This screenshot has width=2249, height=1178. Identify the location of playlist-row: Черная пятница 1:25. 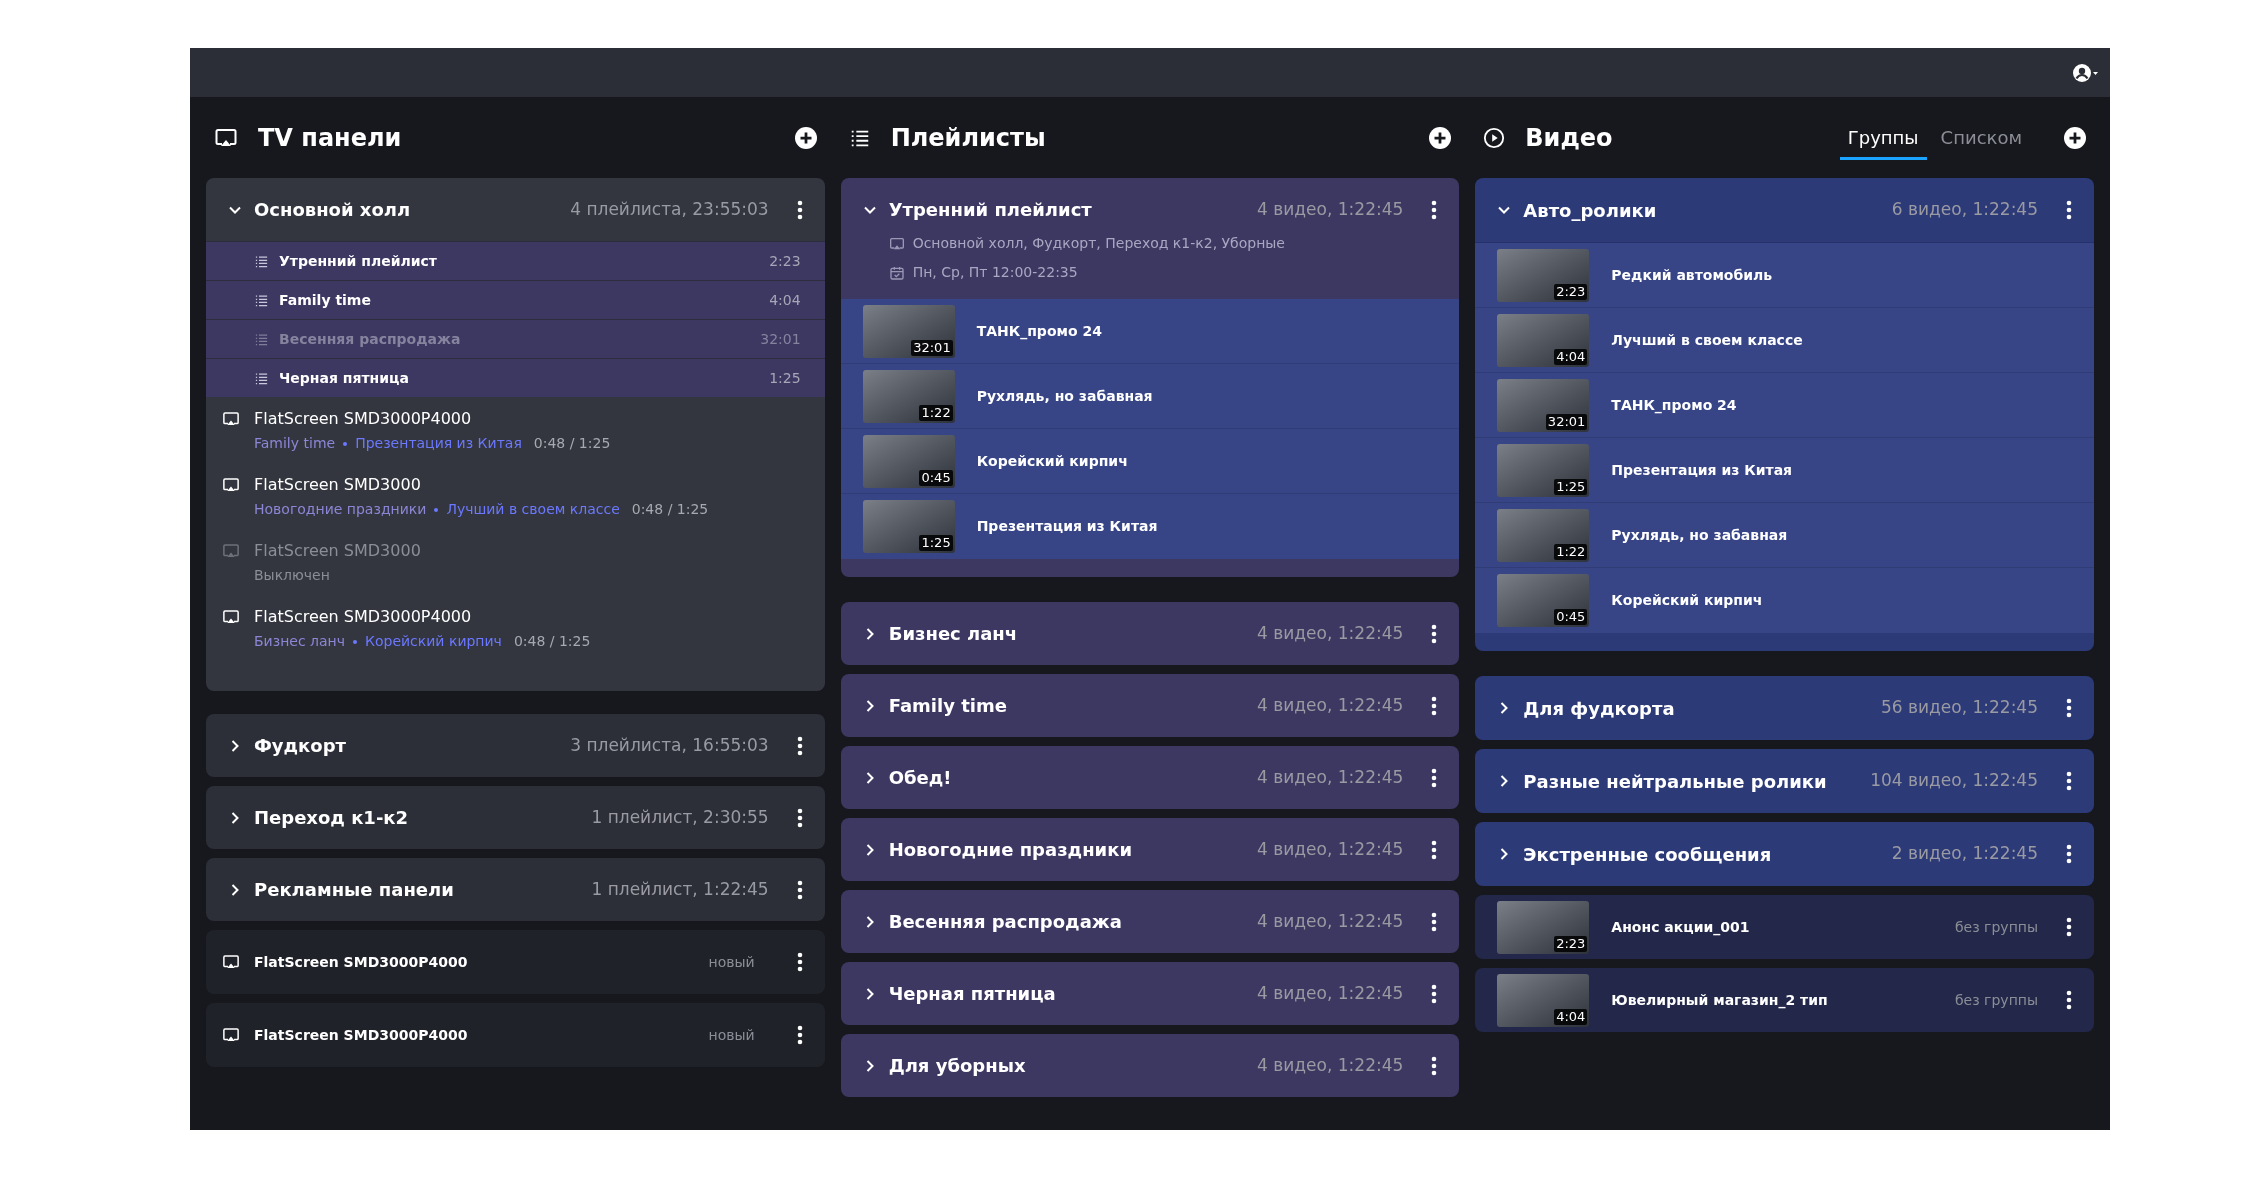
(515, 377).